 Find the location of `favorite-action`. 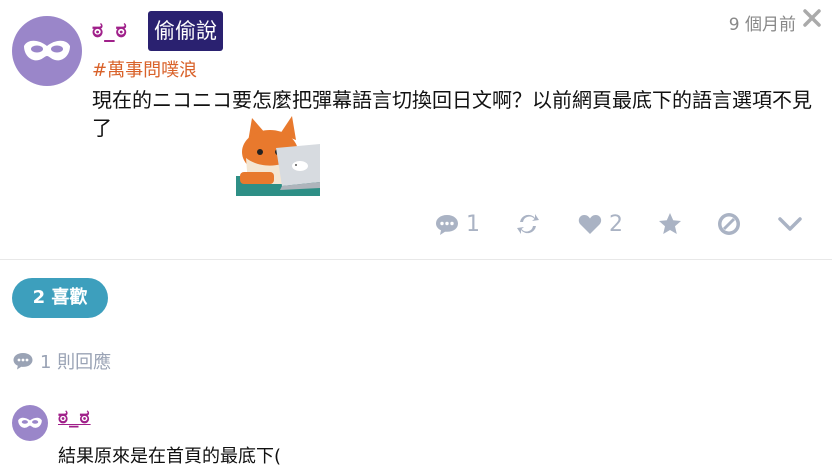

favorite-action is located at coordinates (670, 224).